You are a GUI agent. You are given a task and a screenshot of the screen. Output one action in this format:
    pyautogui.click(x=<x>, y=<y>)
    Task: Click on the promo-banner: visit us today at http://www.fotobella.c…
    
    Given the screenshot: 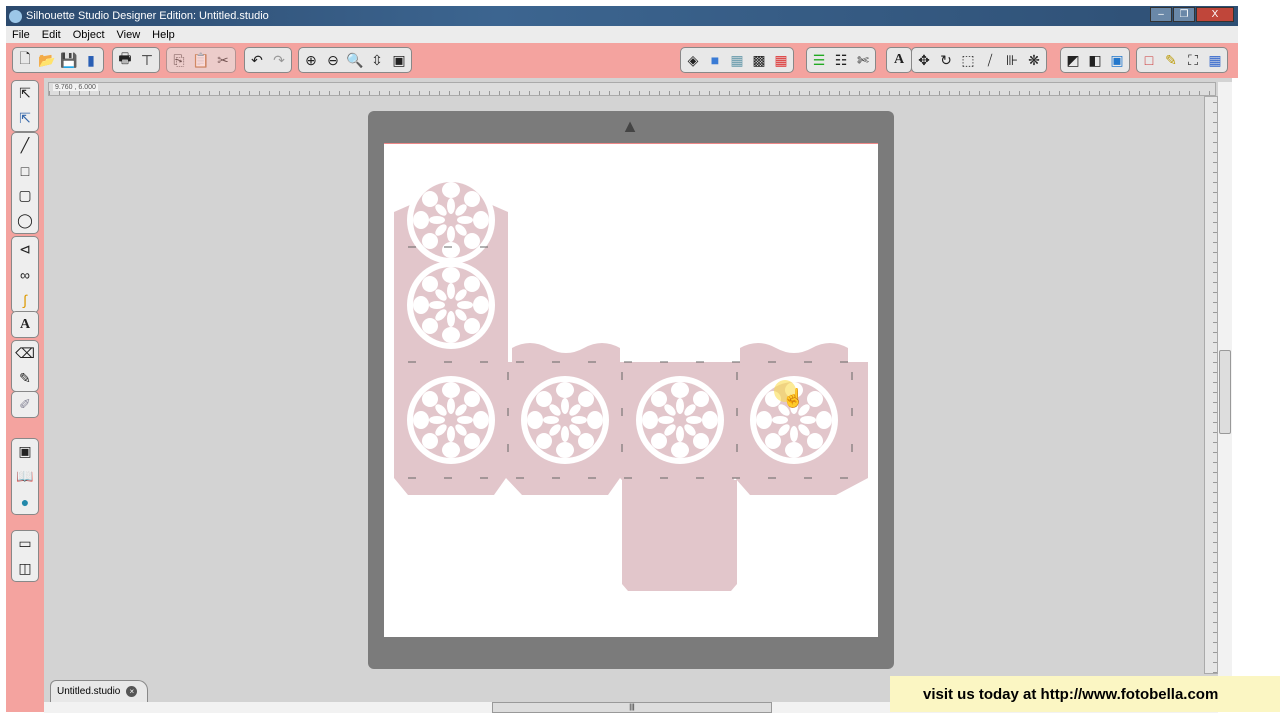 What is the action you would take?
    pyautogui.click(x=1085, y=694)
    